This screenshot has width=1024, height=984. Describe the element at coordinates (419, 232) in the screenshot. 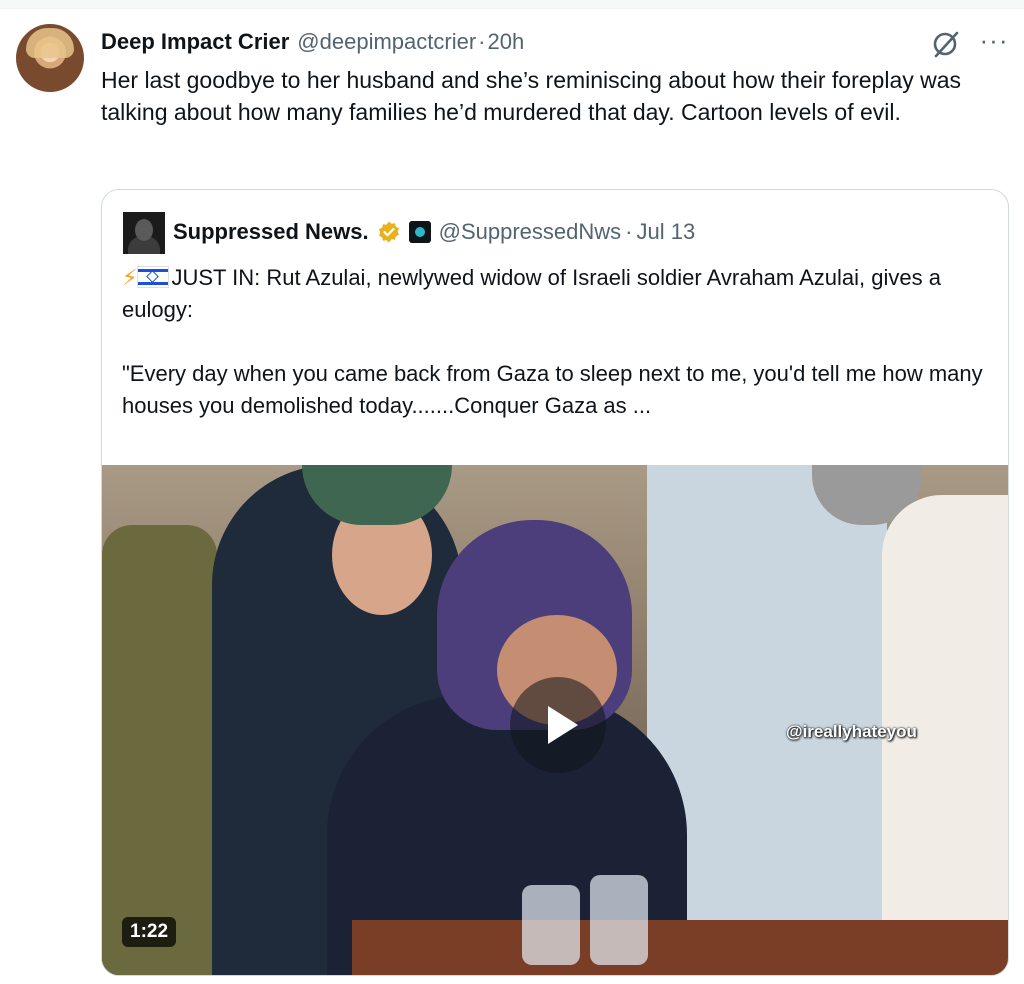

I see `affiliate-badge` at that location.